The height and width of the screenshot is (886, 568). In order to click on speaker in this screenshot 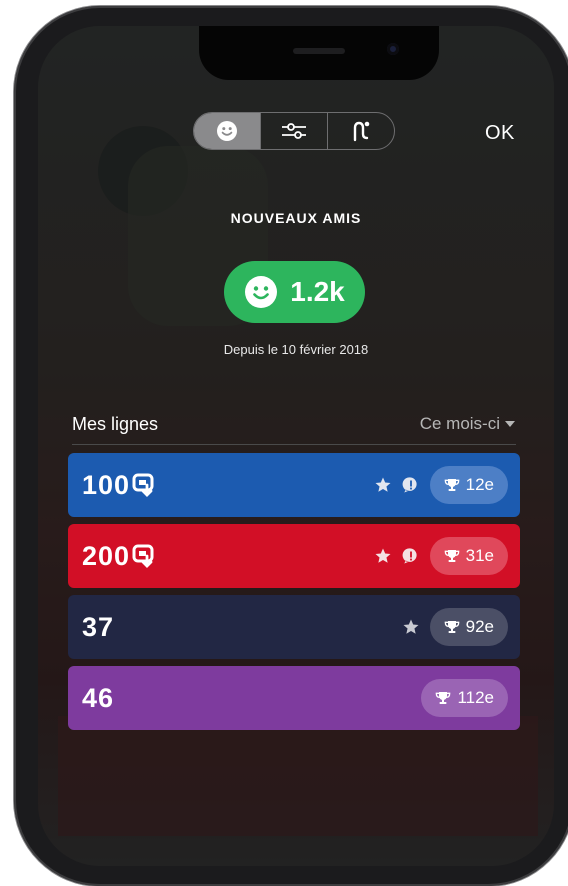, I will do `click(319, 51)`.